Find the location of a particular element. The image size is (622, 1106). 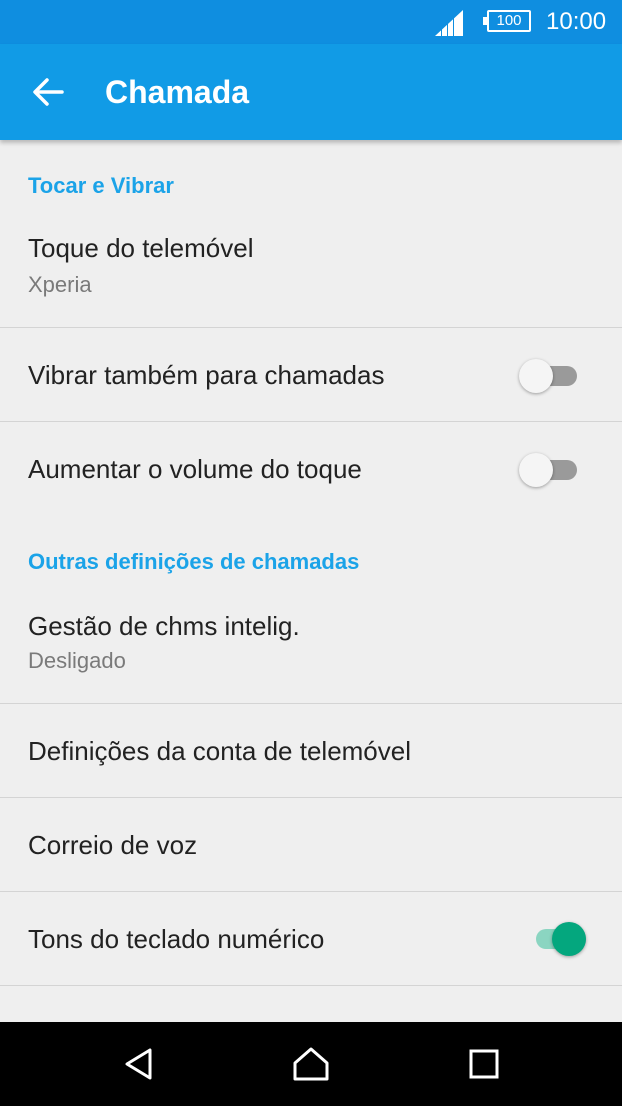

increasing-ring-switch is located at coordinates (549, 470).